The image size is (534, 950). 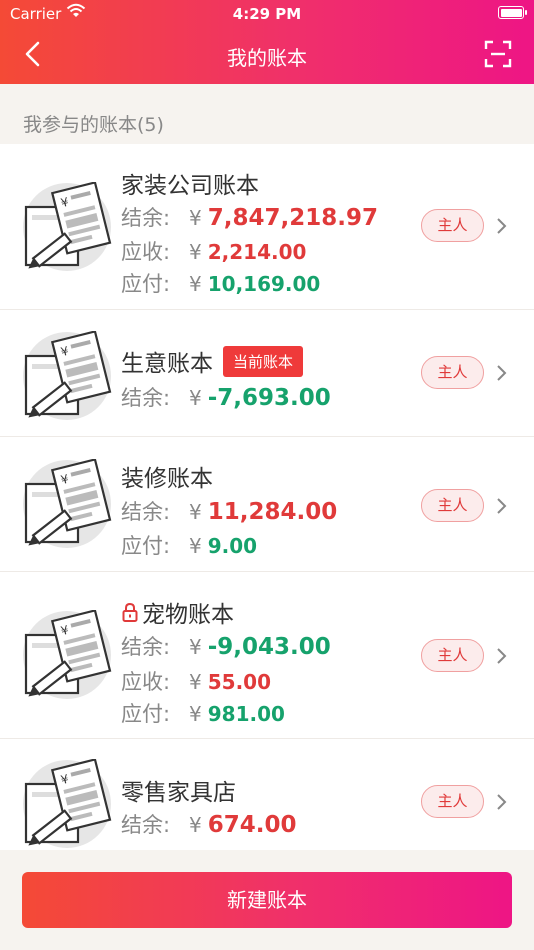 What do you see at coordinates (264, 284) in the screenshot?
I see `payable-value: 10,169.00` at bounding box center [264, 284].